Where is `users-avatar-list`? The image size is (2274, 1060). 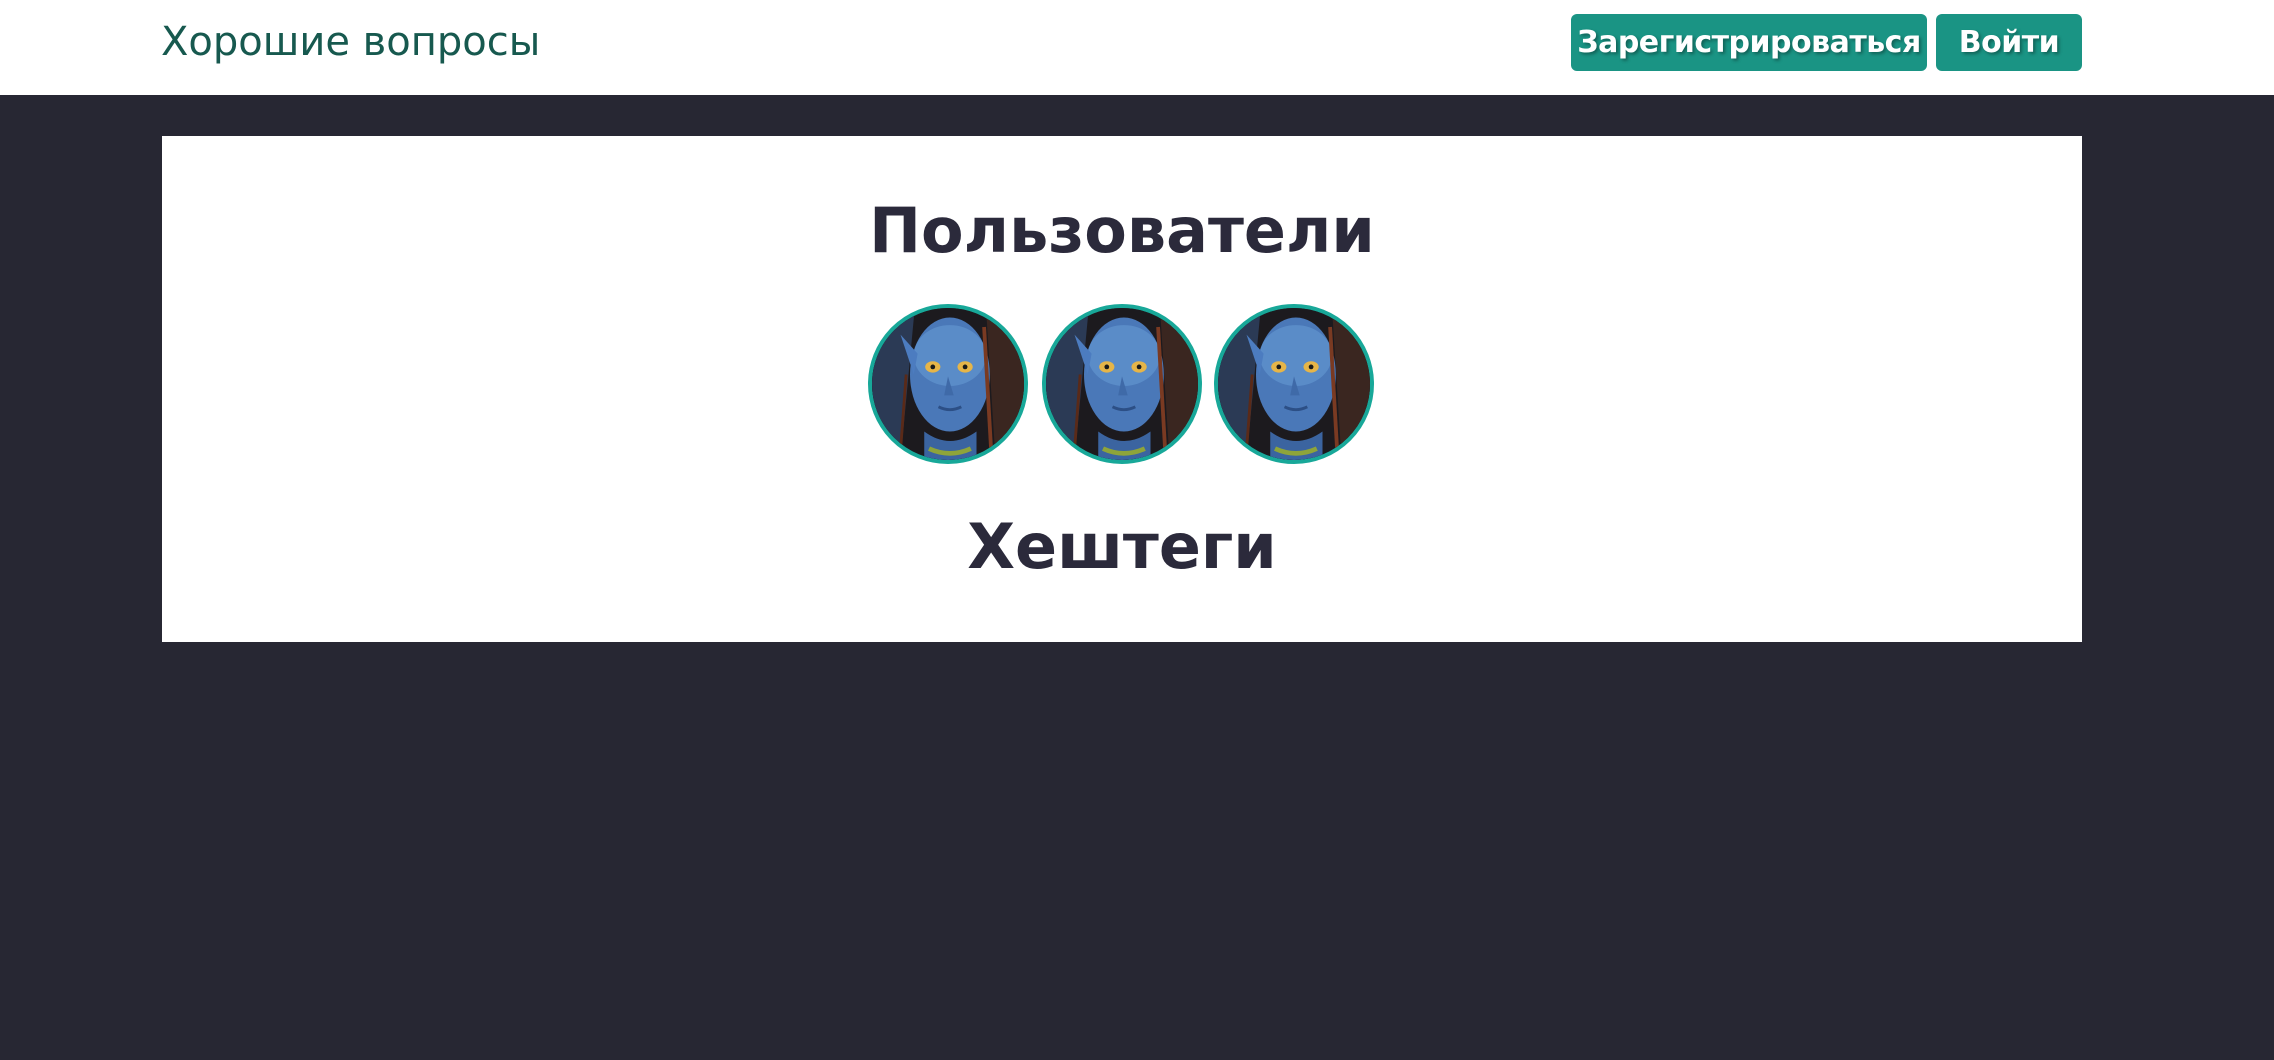
users-avatar-list is located at coordinates (1122, 387).